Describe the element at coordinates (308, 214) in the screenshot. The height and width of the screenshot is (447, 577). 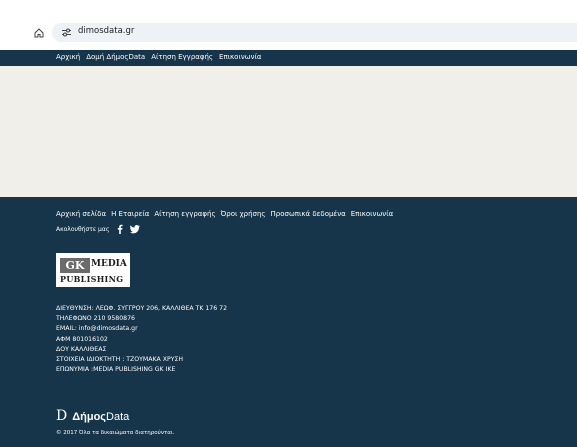
I see `footer-link-privacy: Προσωπικά δεδομένα` at that location.